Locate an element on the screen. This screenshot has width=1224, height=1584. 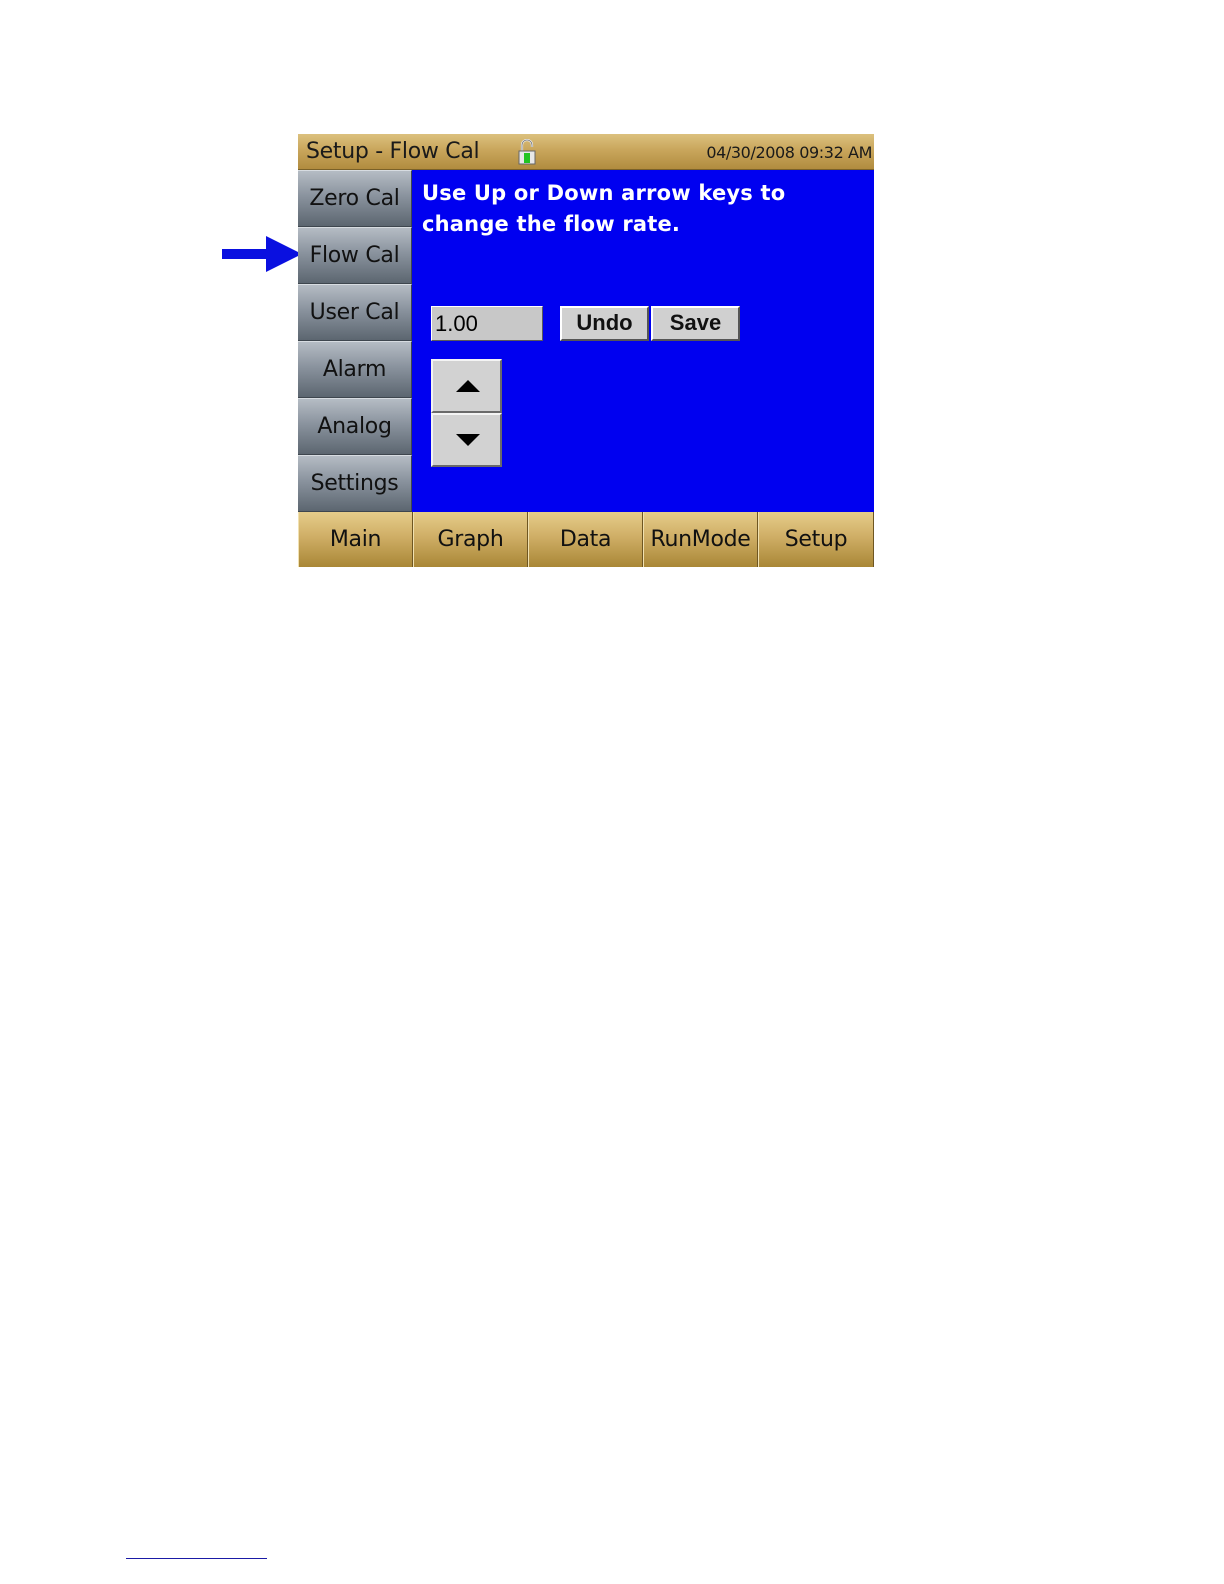
tab-main: Main is located at coordinates (355, 539).